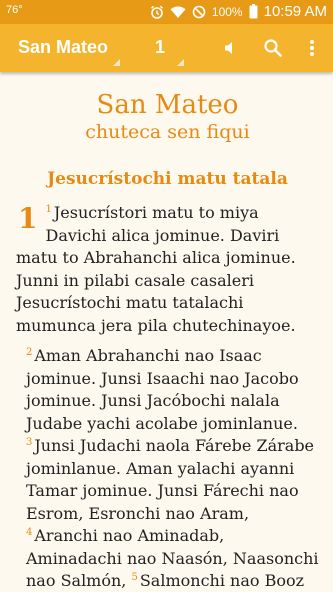 The height and width of the screenshot is (592, 333). Describe the element at coordinates (167, 132) in the screenshot. I see `book-subtitle: chuteca sen fiqui` at that location.